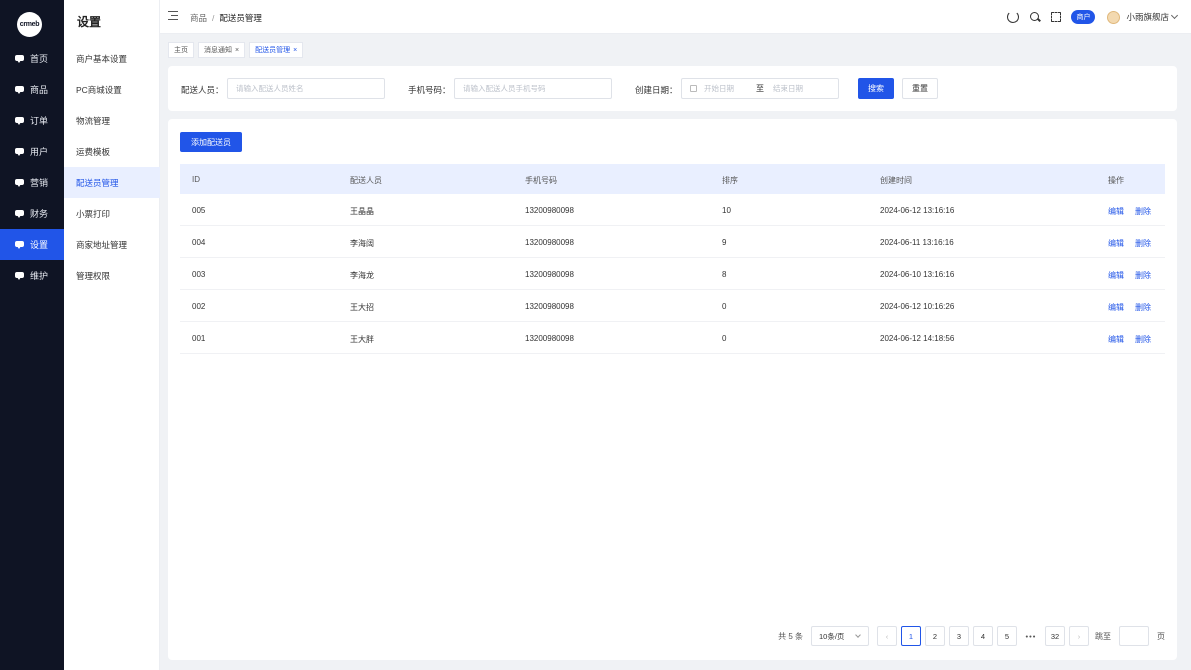 This screenshot has height=670, width=1191. I want to click on total-count: 共 5 条, so click(790, 636).